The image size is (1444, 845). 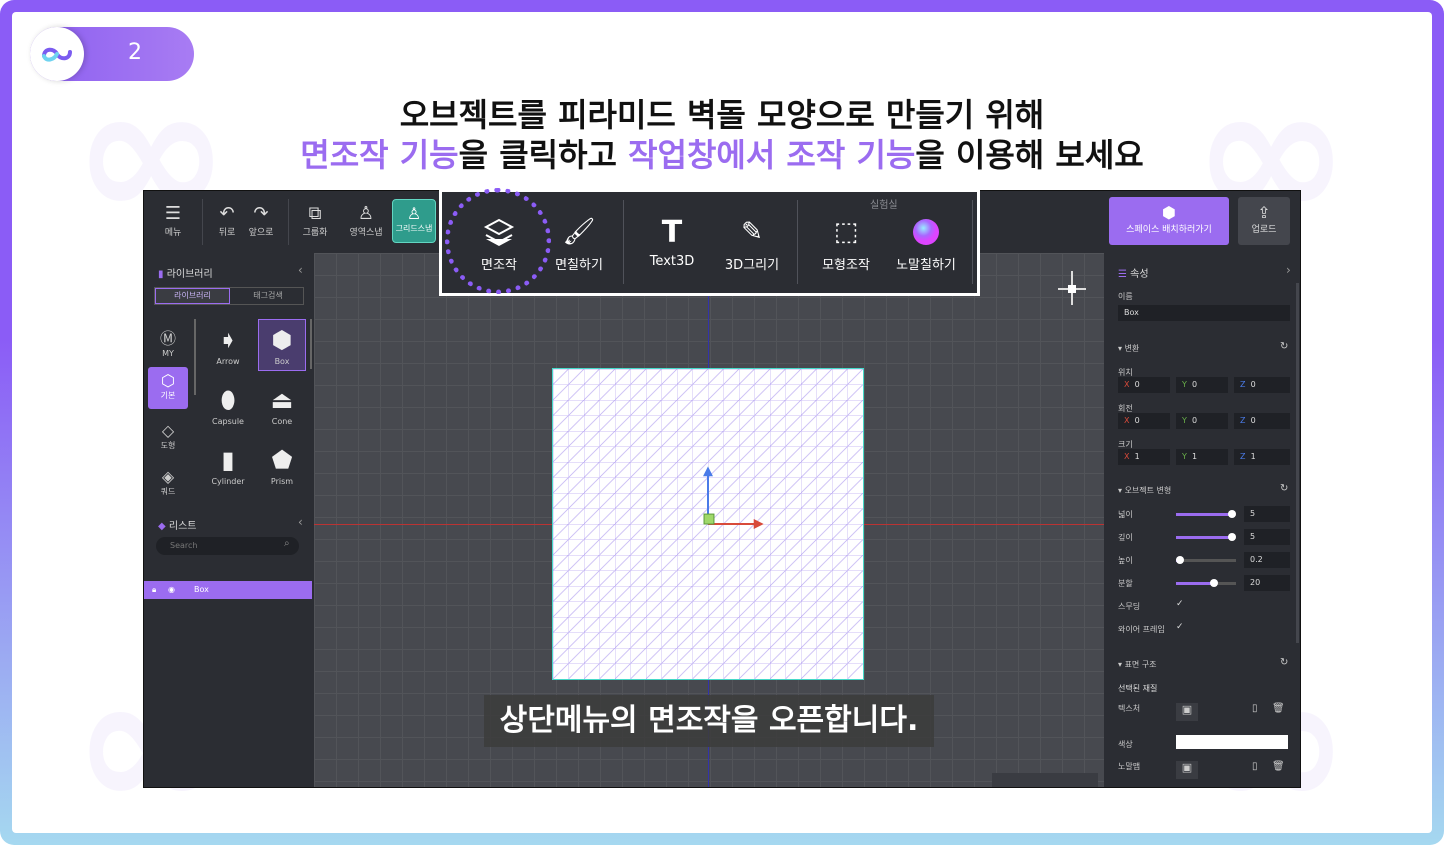 What do you see at coordinates (672, 232) in the screenshot?
I see `text-t-icon: T` at bounding box center [672, 232].